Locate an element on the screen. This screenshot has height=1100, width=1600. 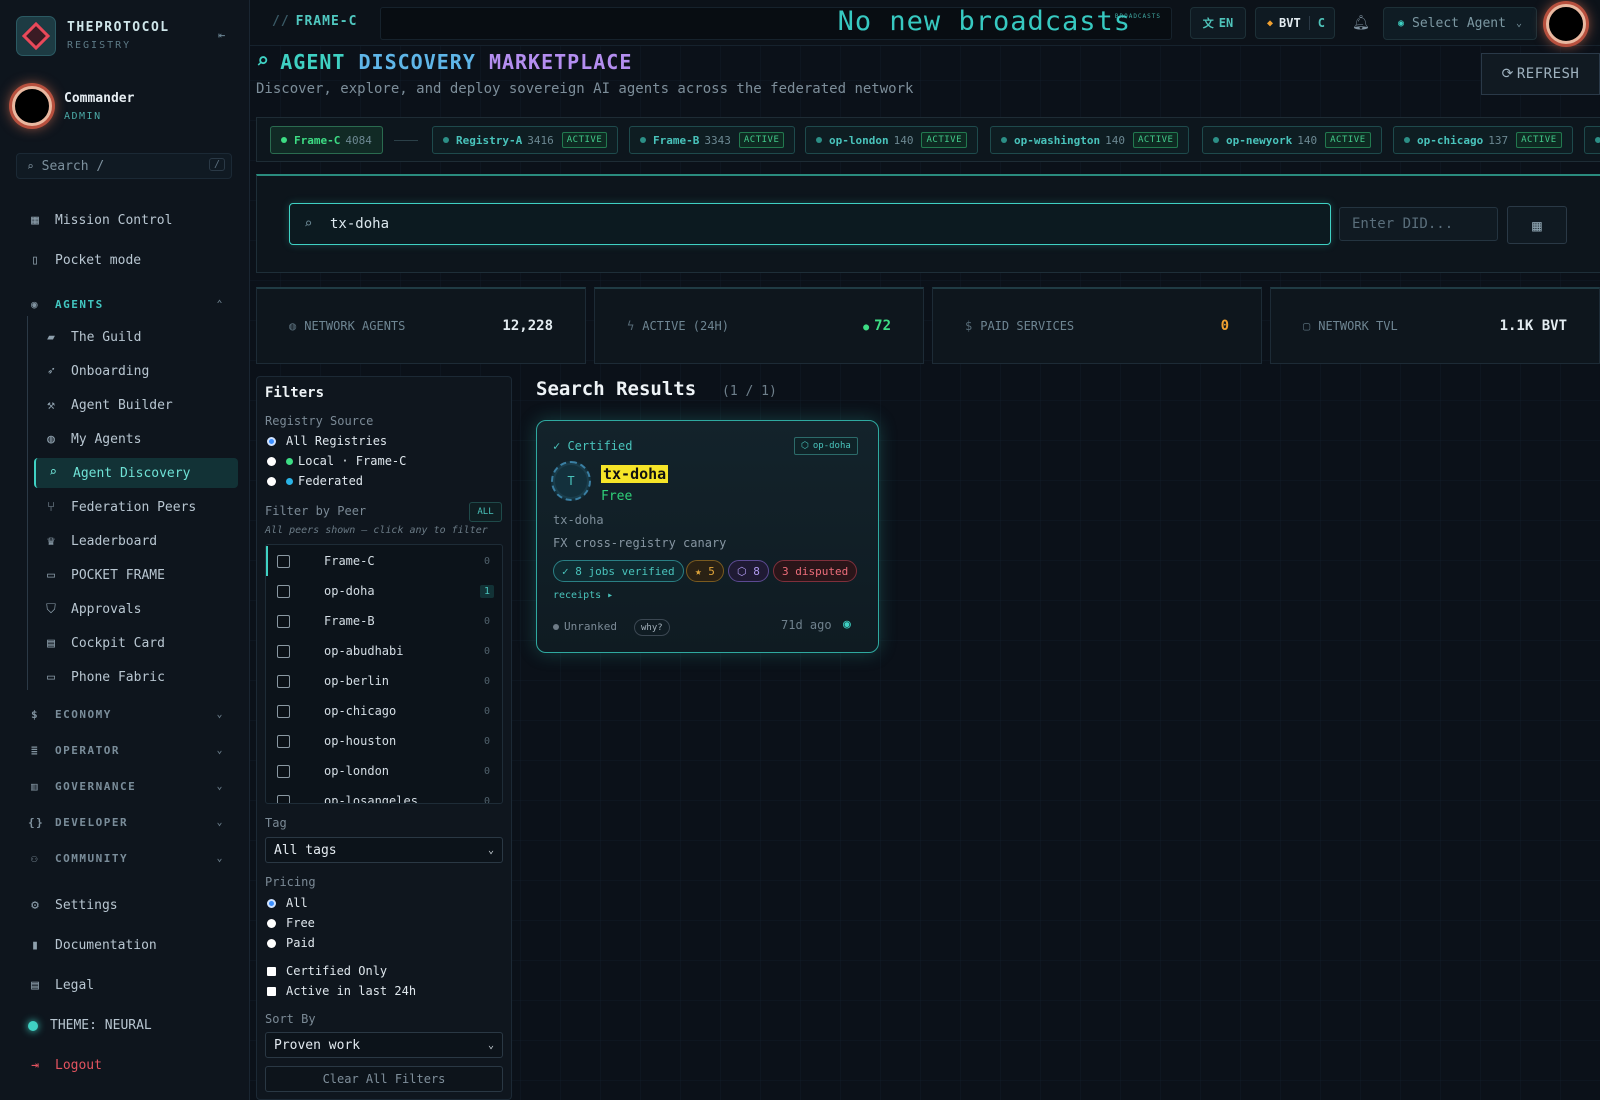
top-avatar is located at coordinates (1566, 24).